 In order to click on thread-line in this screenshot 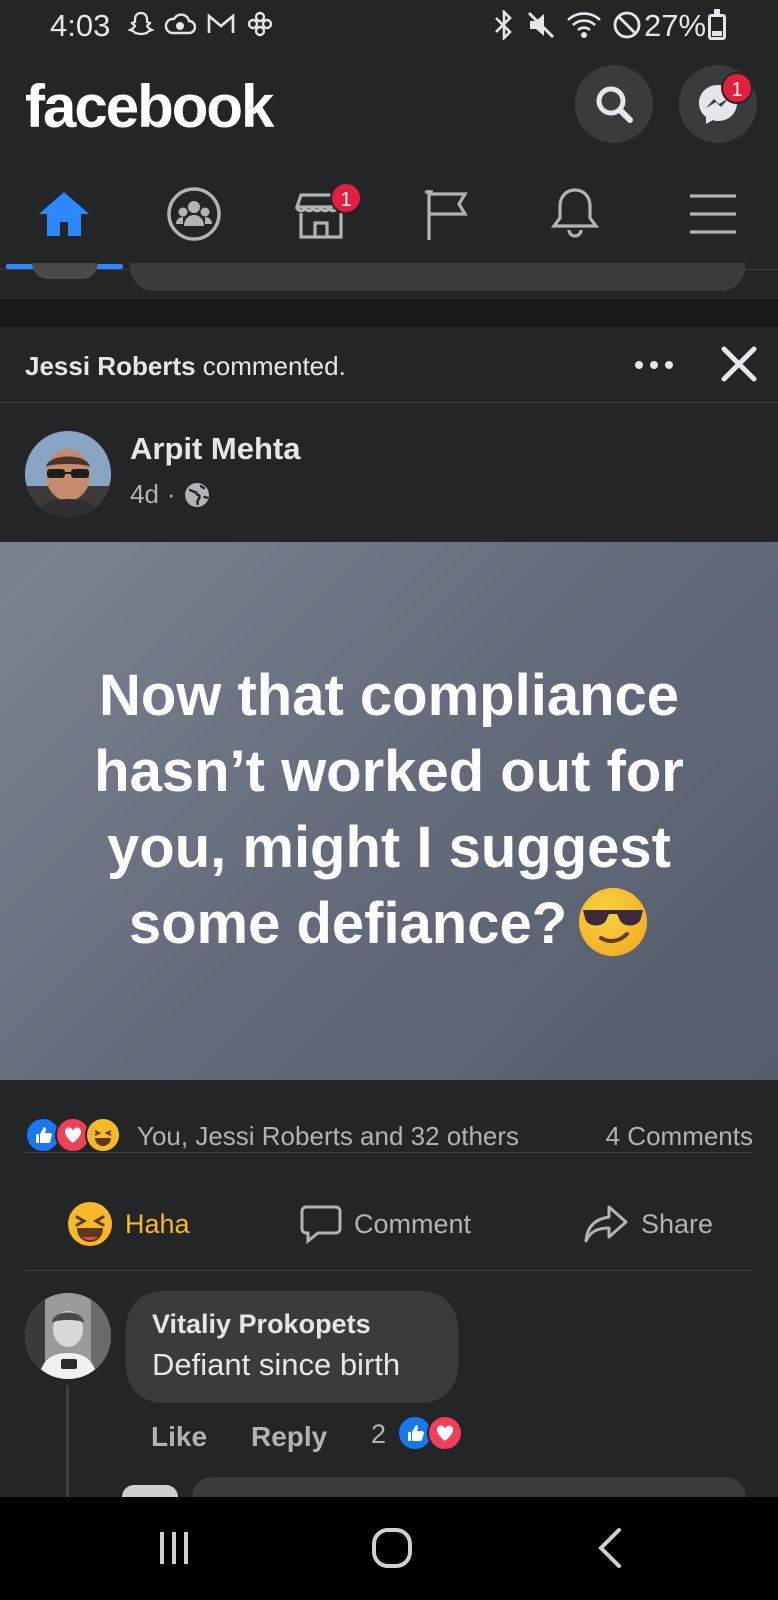, I will do `click(67, 1441)`.